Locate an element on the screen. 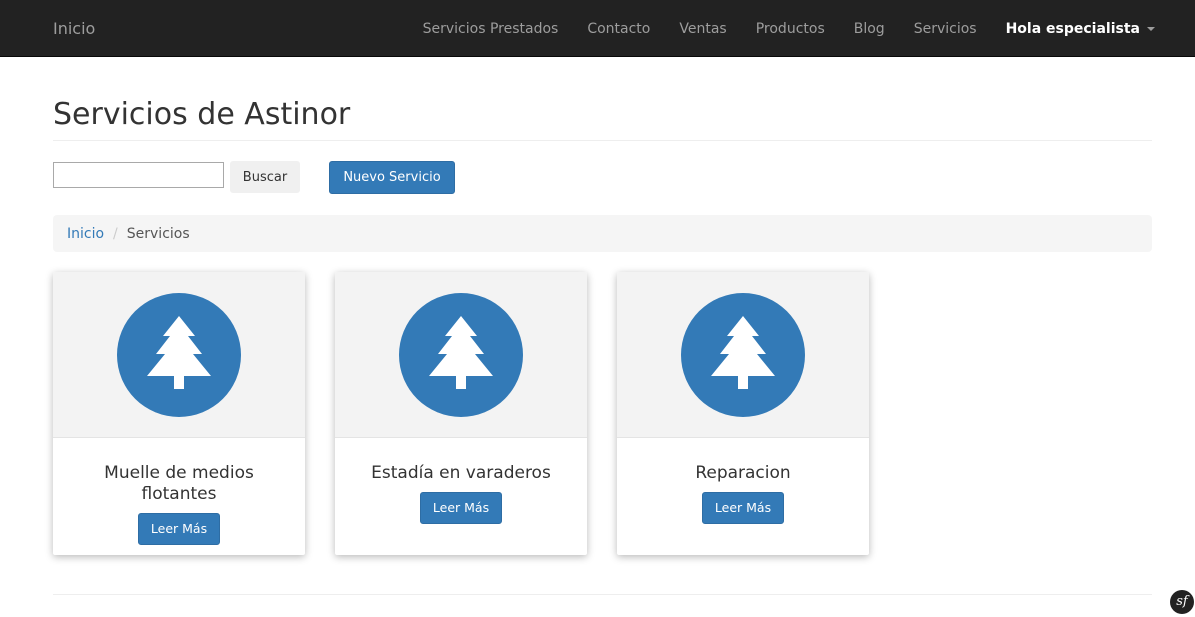  nav-link-contacto: Contacto is located at coordinates (618, 29).